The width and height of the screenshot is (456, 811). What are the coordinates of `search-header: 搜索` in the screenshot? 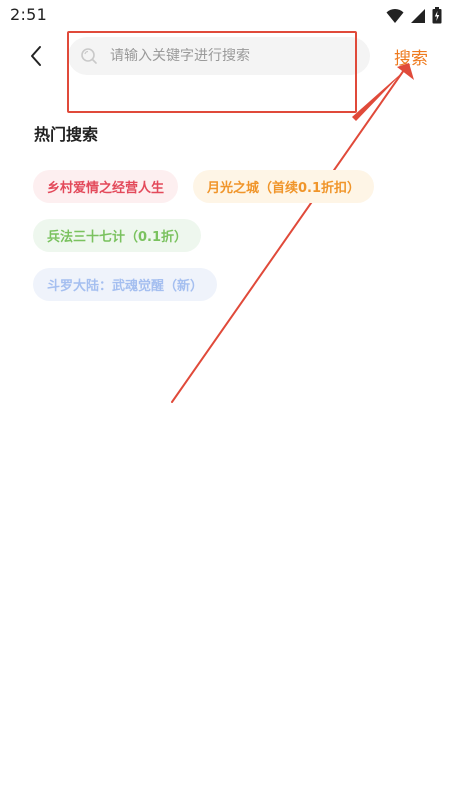 It's located at (228, 56).